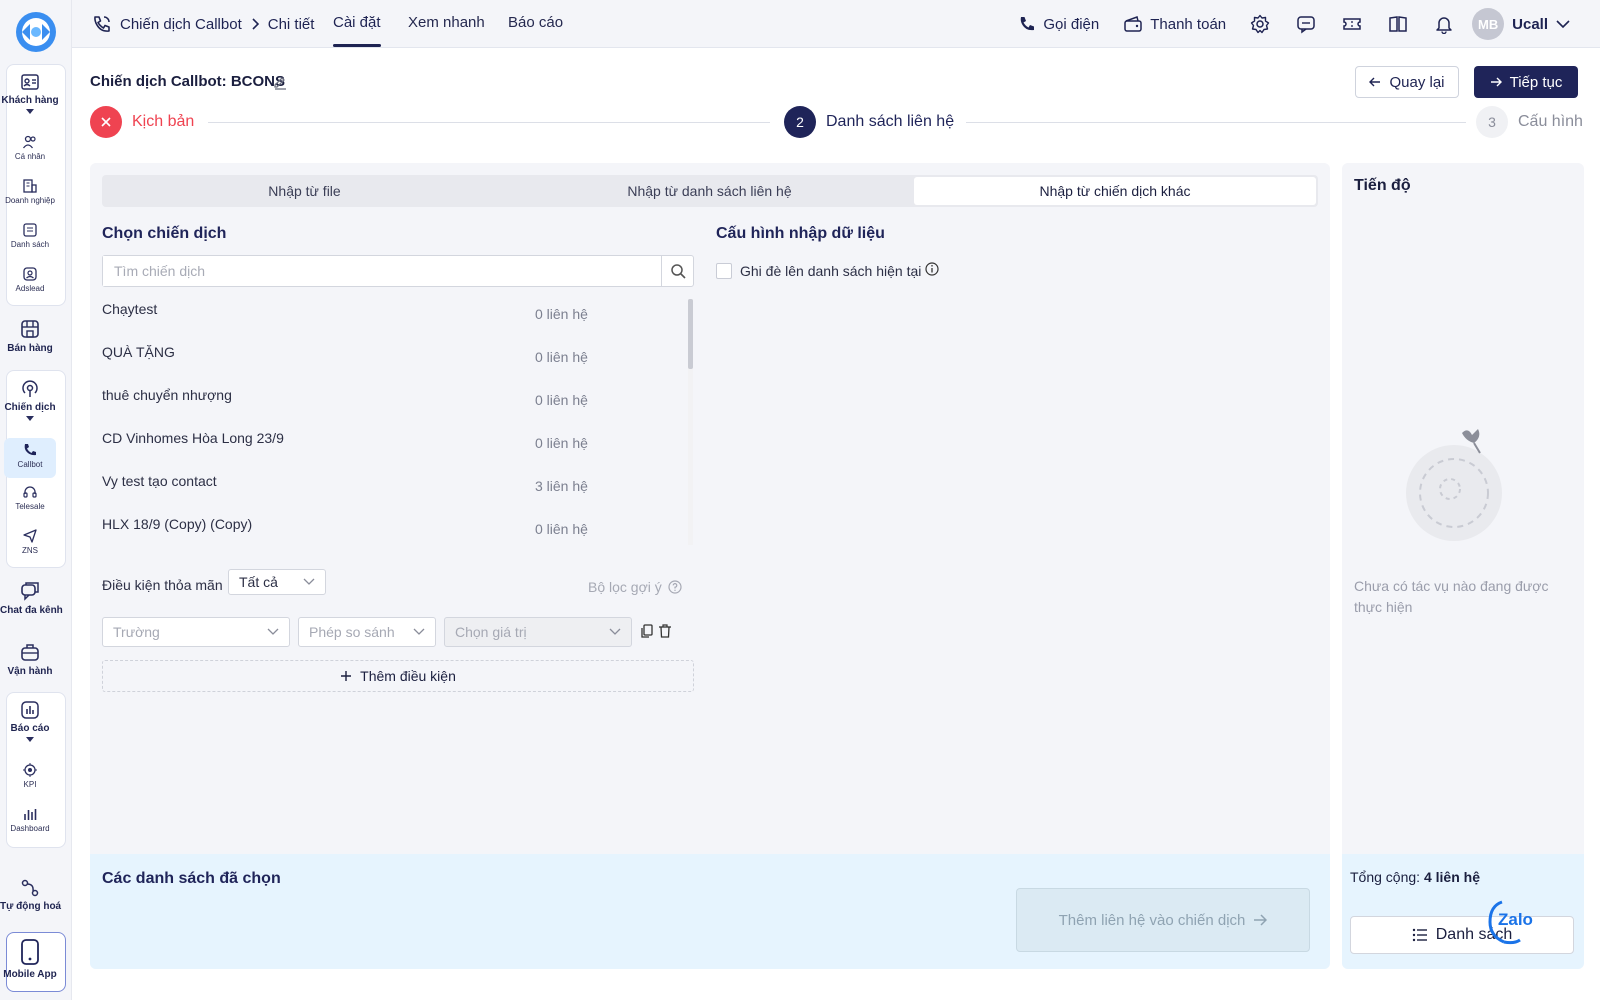 The width and height of the screenshot is (1600, 1000). Describe the element at coordinates (30, 828) in the screenshot. I see `nav-dashboard-label: Dashboard` at that location.